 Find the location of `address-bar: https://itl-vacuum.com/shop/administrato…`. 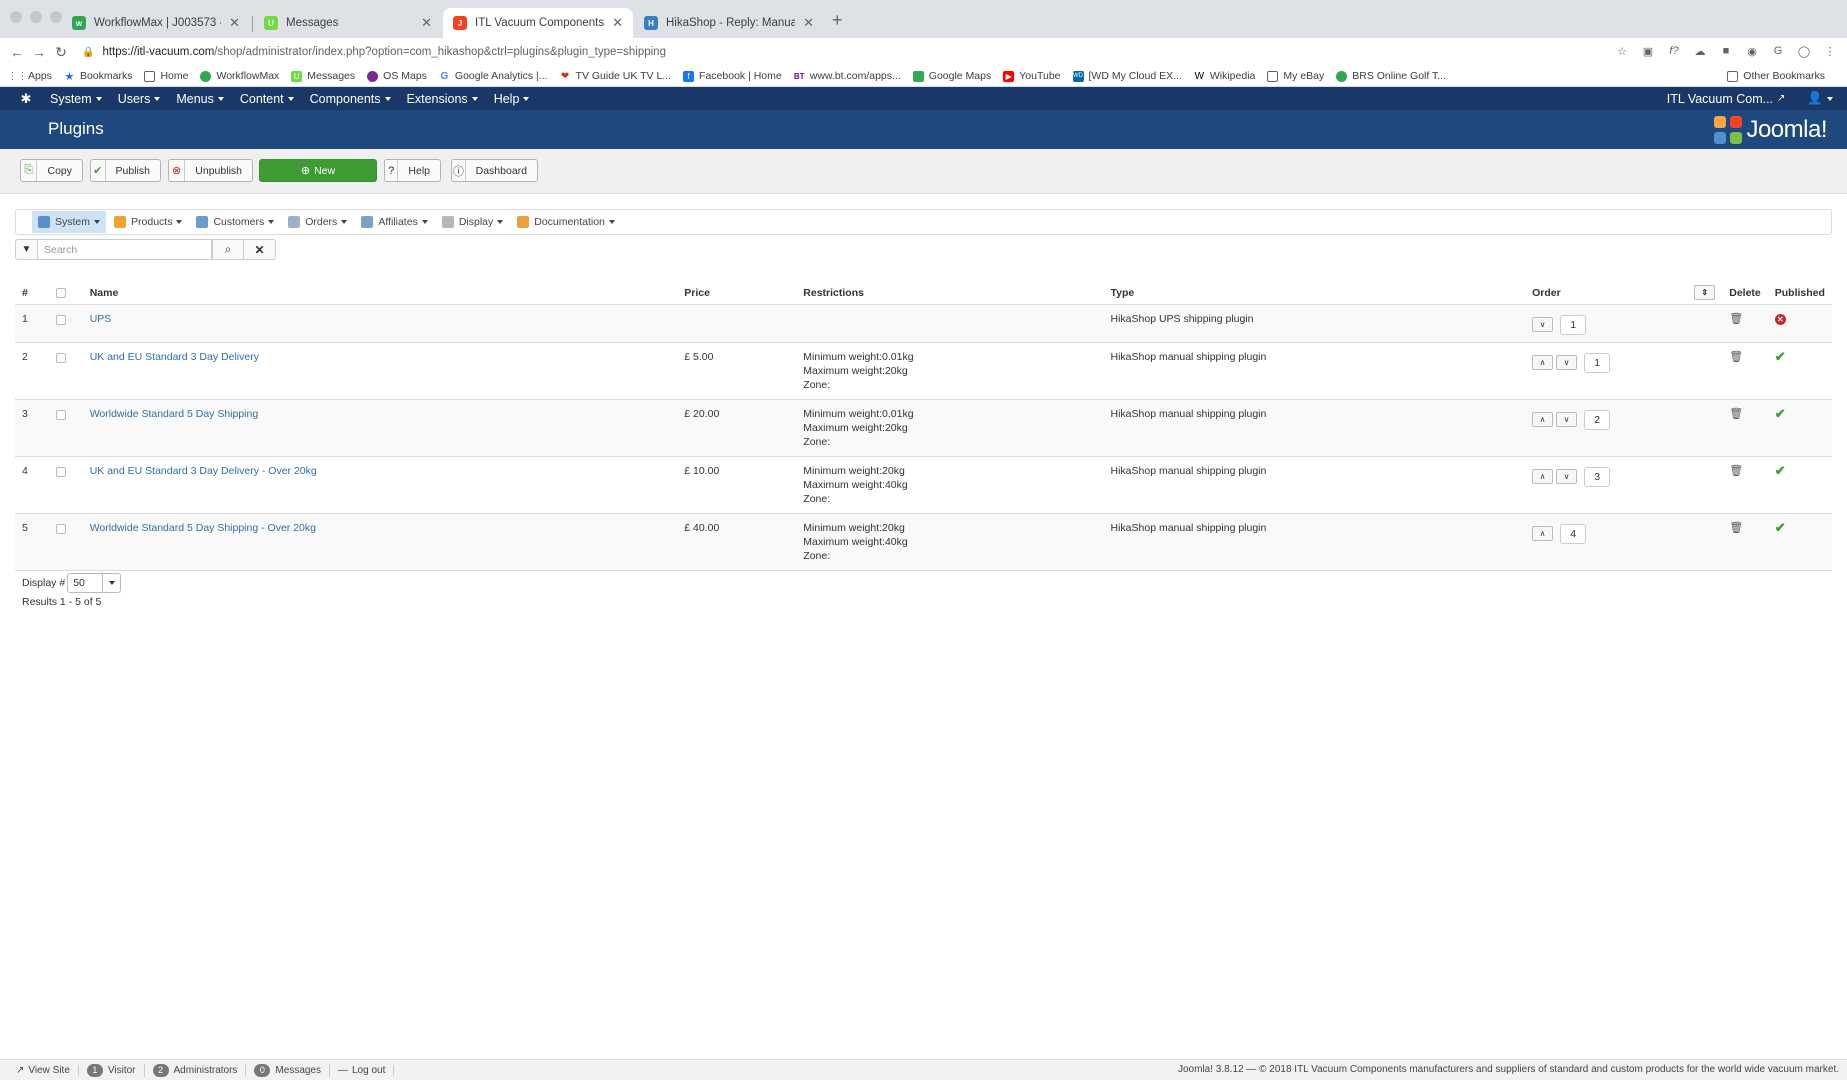

address-bar: https://itl-vacuum.com/shop/administrato… is located at coordinates (384, 52).